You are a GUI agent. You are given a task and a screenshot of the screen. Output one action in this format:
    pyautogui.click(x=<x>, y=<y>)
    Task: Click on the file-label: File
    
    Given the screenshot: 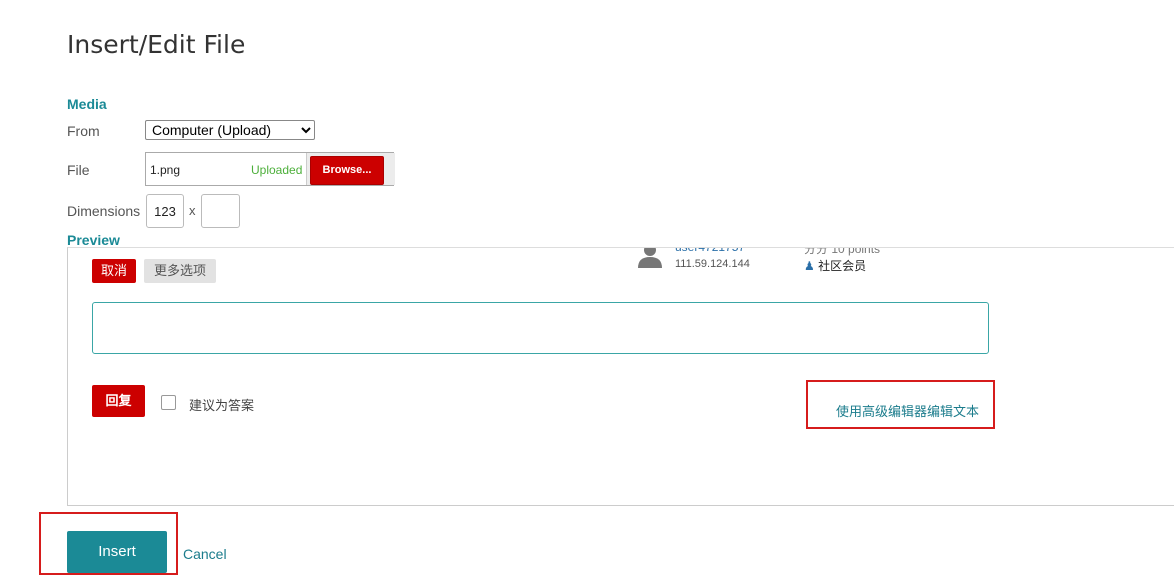 What is the action you would take?
    pyautogui.click(x=78, y=170)
    